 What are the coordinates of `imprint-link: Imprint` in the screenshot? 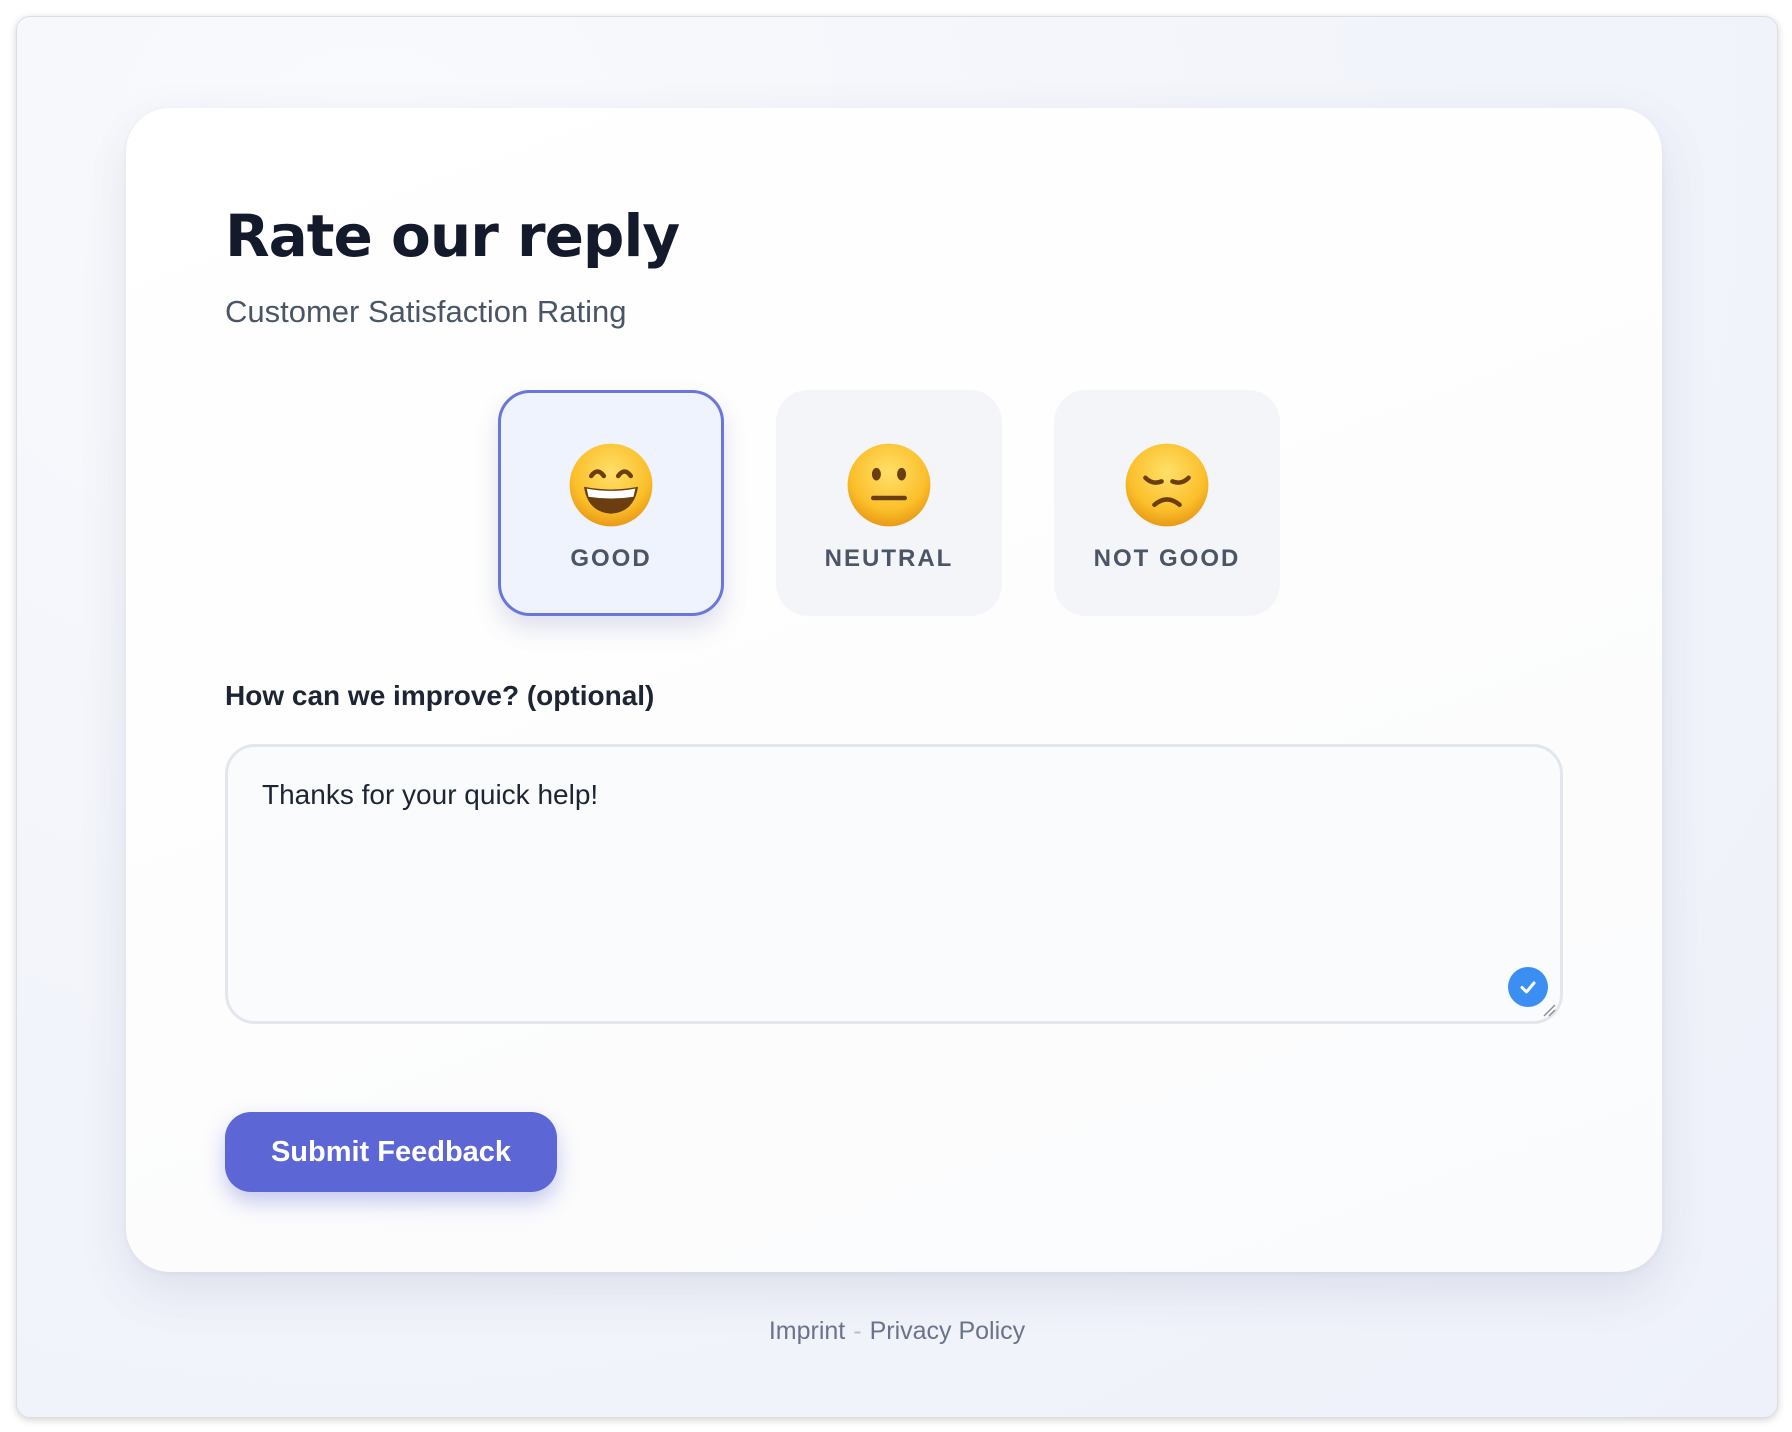 It's located at (807, 1331).